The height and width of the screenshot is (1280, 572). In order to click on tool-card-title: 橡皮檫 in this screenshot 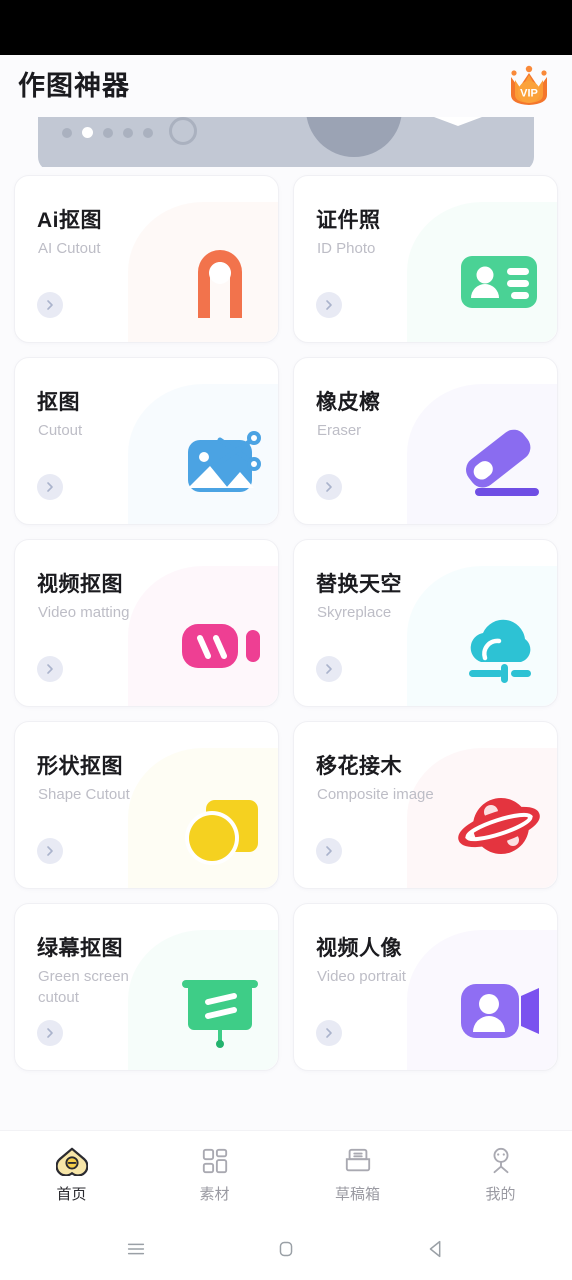, I will do `click(348, 402)`.